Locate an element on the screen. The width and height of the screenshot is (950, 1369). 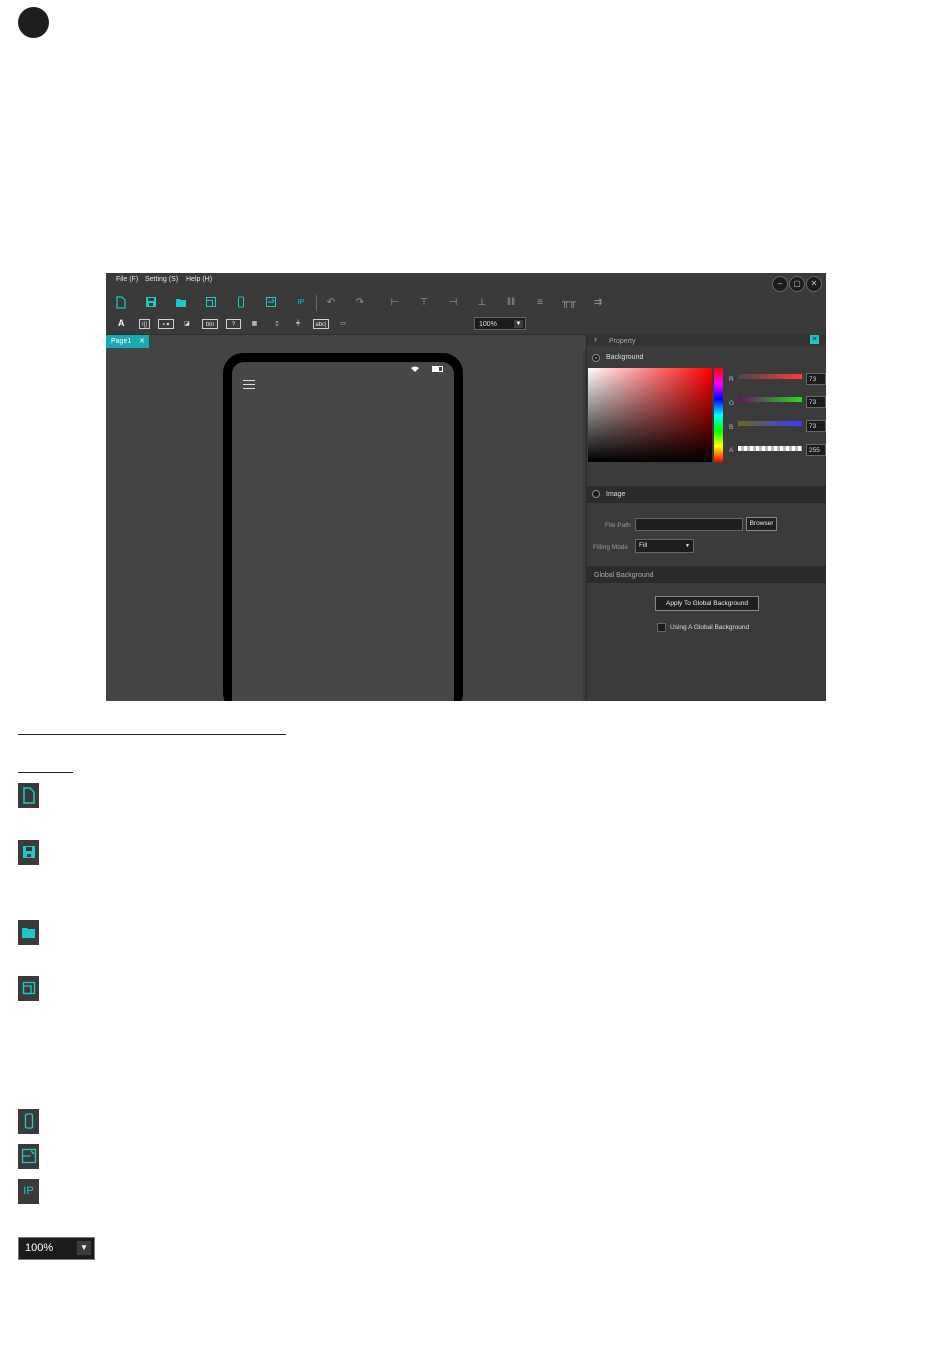
chevron-right-icon: › is located at coordinates (595, 339).